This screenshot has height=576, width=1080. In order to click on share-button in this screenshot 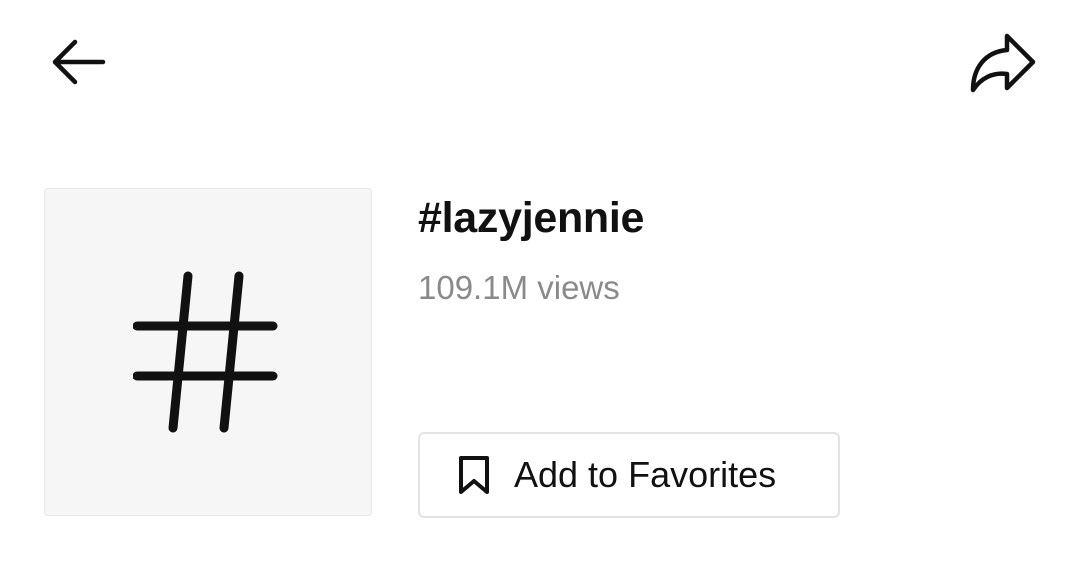, I will do `click(1002, 62)`.